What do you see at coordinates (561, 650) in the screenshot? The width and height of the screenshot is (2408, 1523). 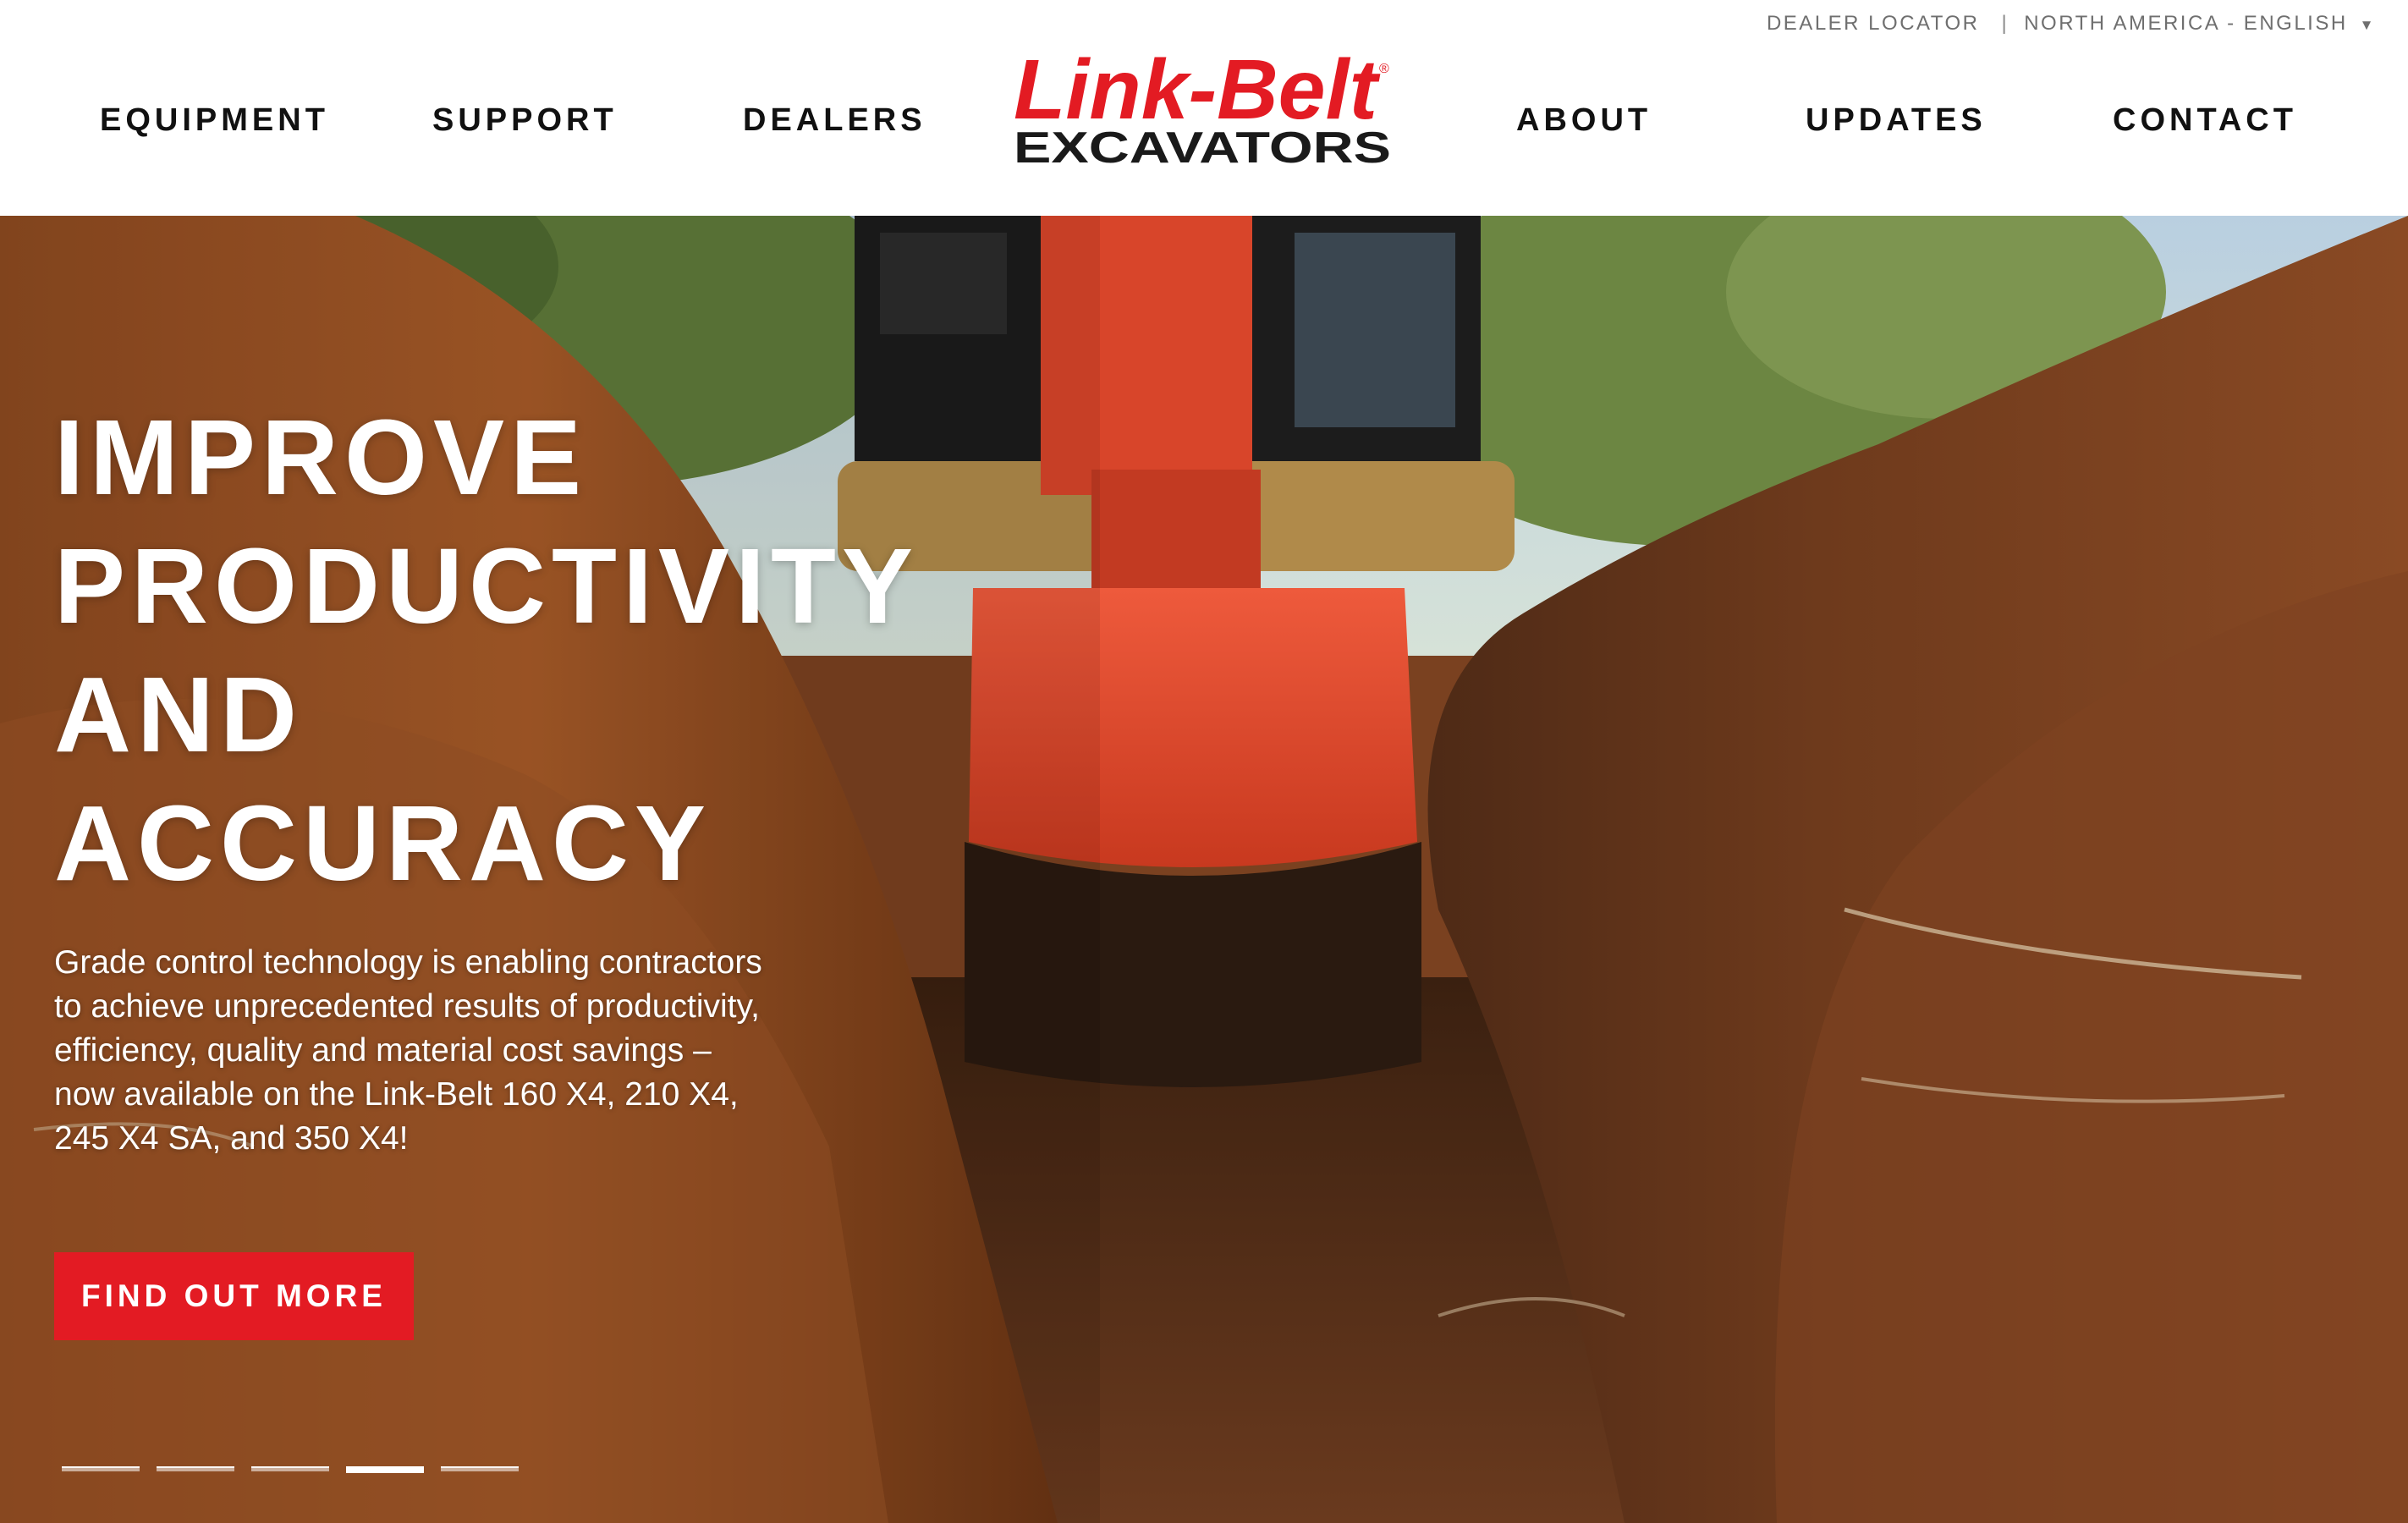 I see `hero-headline: IMPROVE PRODUCTIVITY AND ACCURACY` at bounding box center [561, 650].